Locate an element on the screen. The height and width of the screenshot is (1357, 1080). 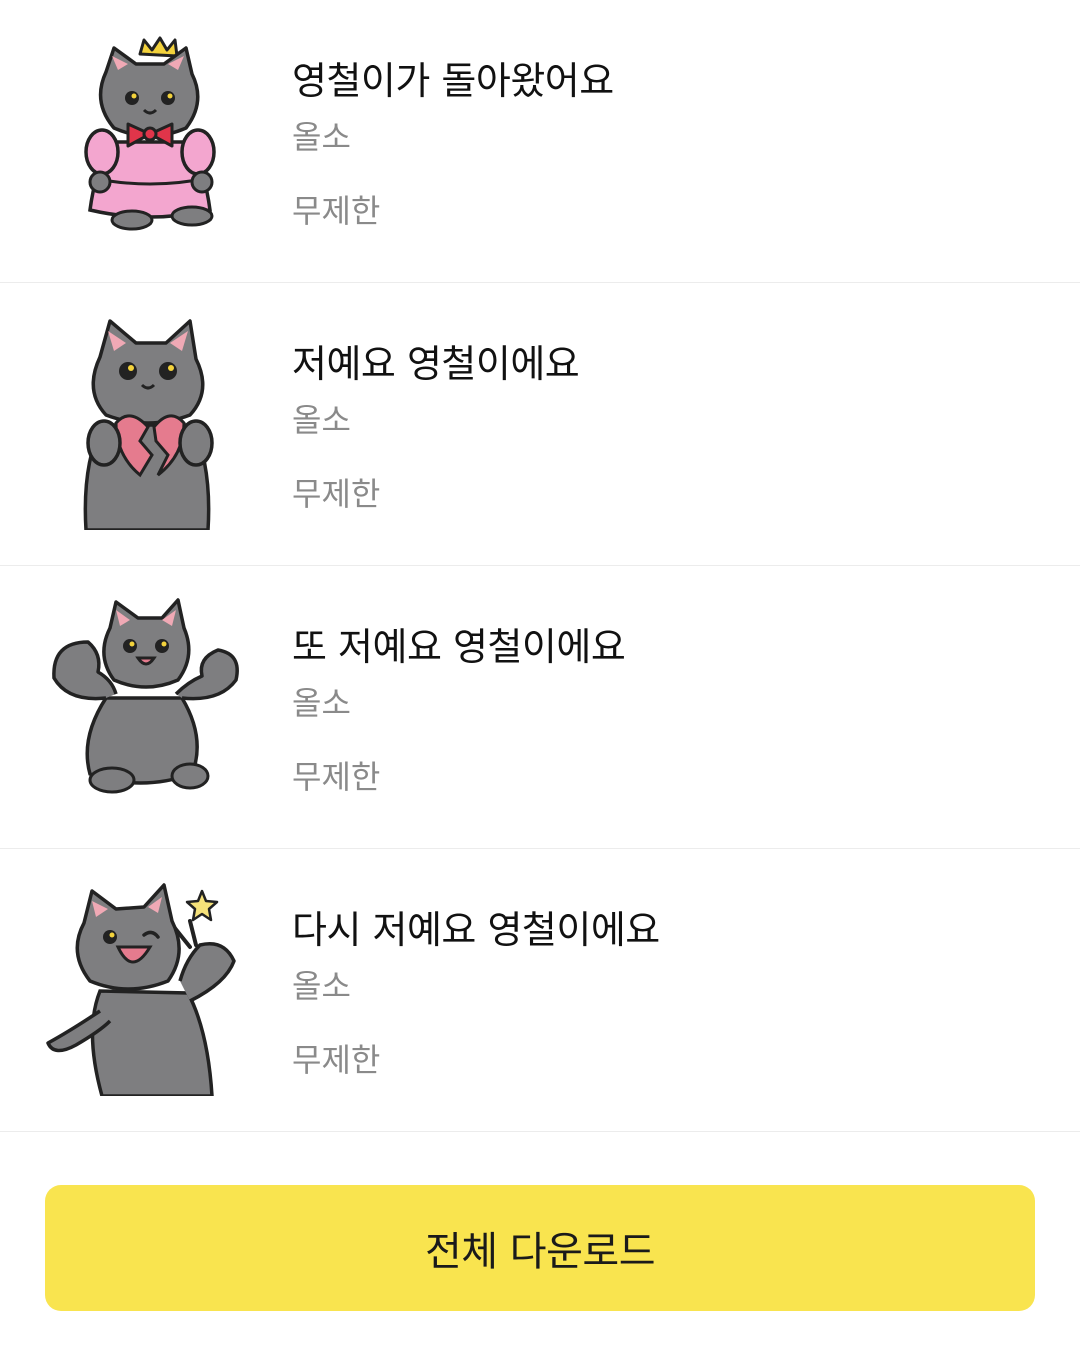
download-all-button: 전체 다운로드 is located at coordinates (540, 1248).